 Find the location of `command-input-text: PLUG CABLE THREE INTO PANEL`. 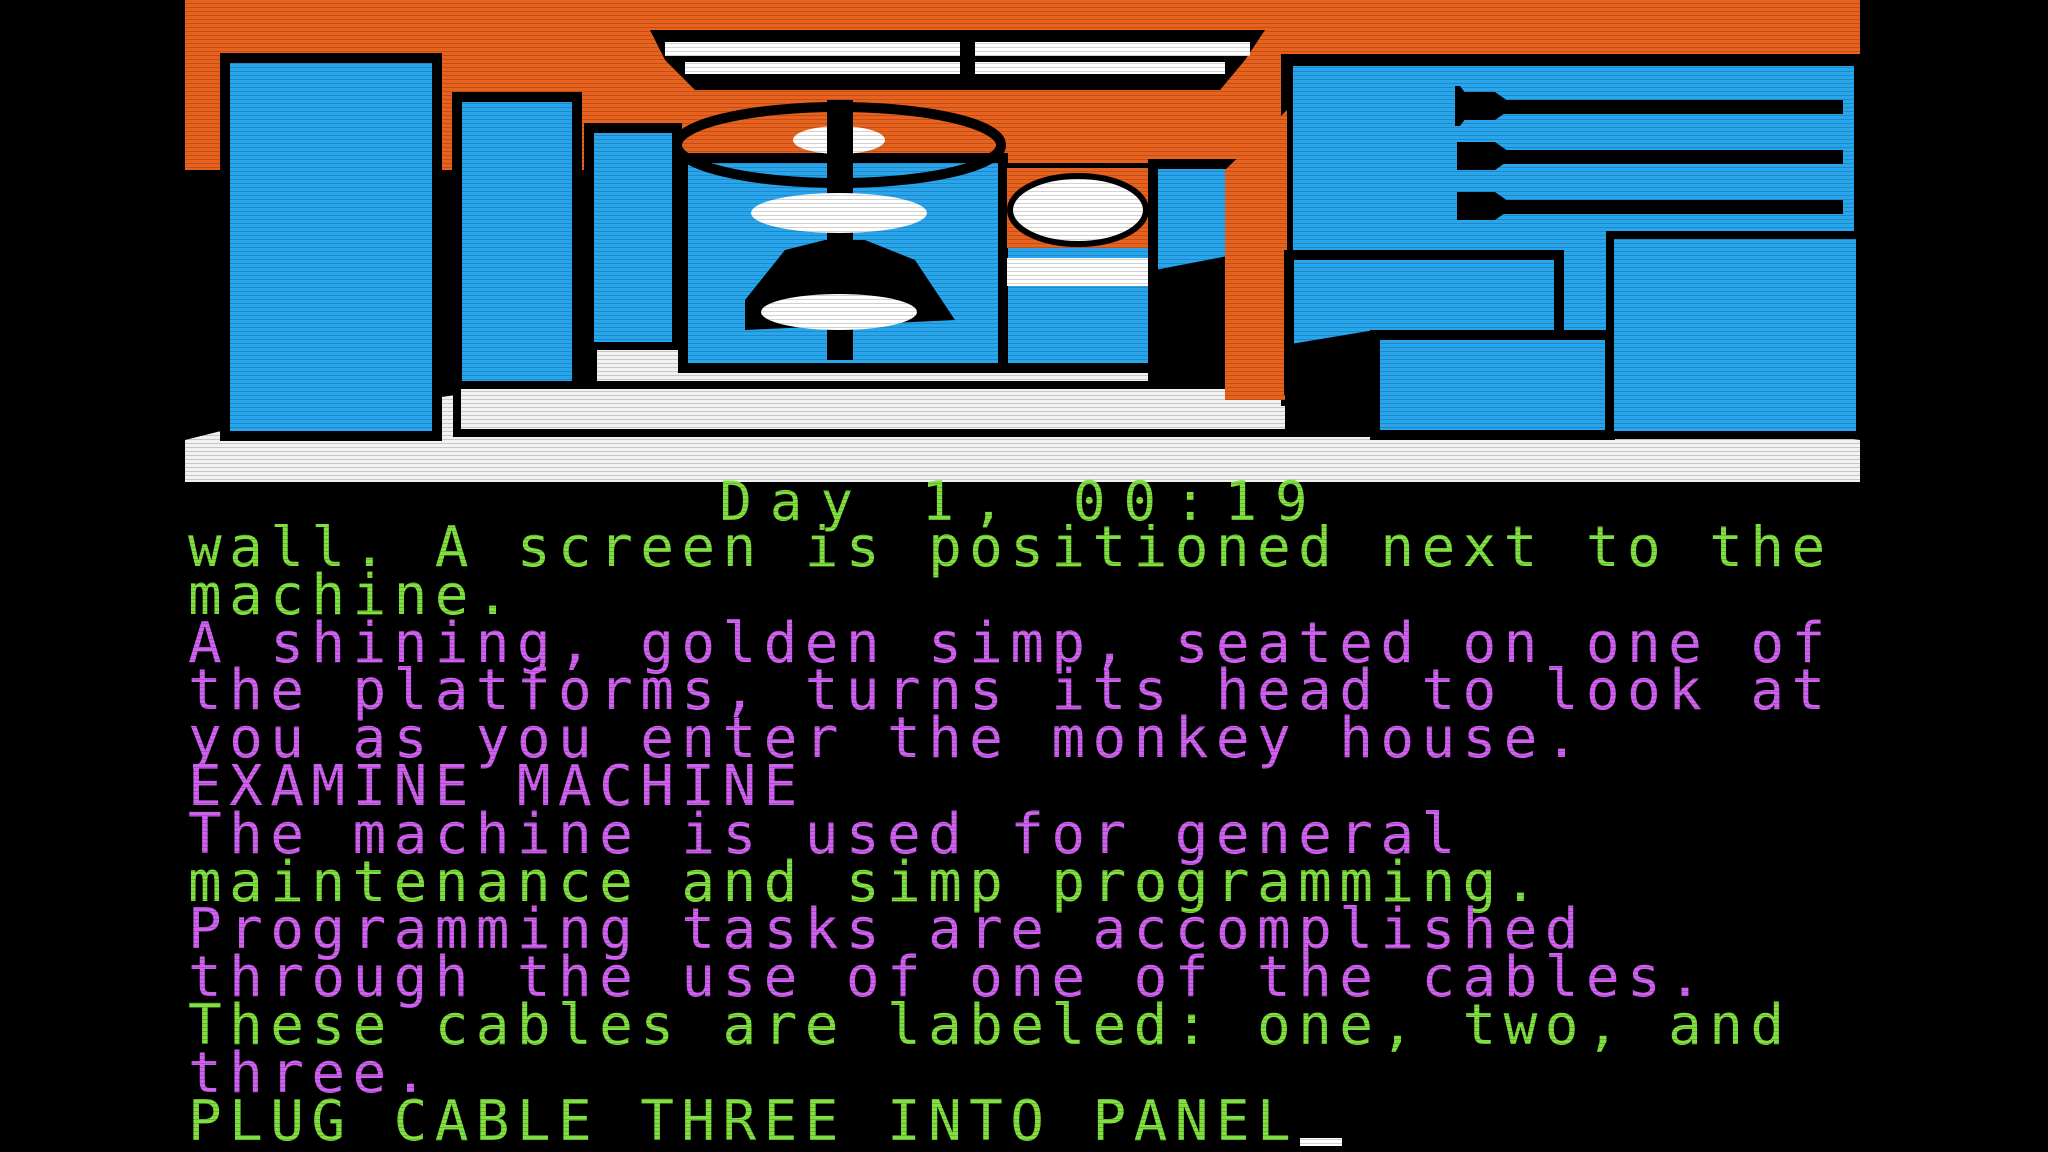

command-input-text: PLUG CABLE THREE INTO PANEL is located at coordinates (743, 1120).